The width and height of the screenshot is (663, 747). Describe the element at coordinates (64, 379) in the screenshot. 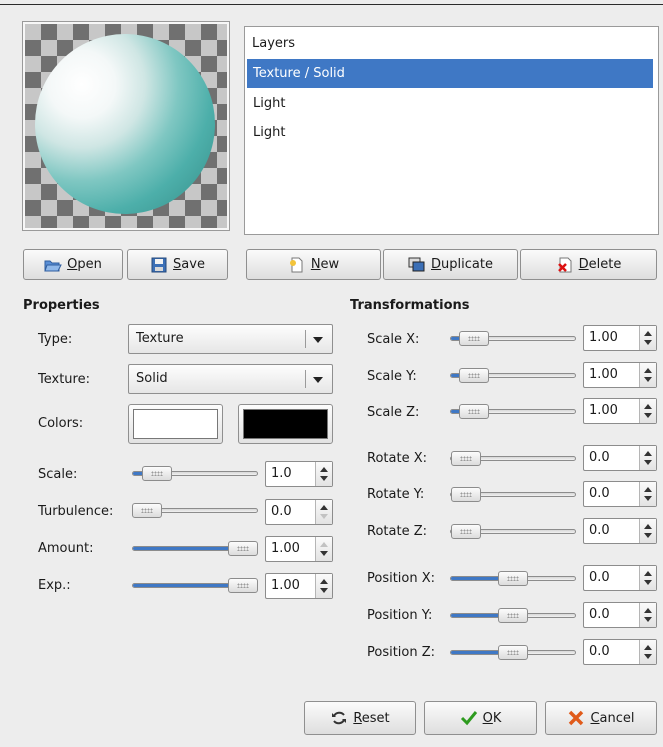

I see `texture-label: Texture:` at that location.